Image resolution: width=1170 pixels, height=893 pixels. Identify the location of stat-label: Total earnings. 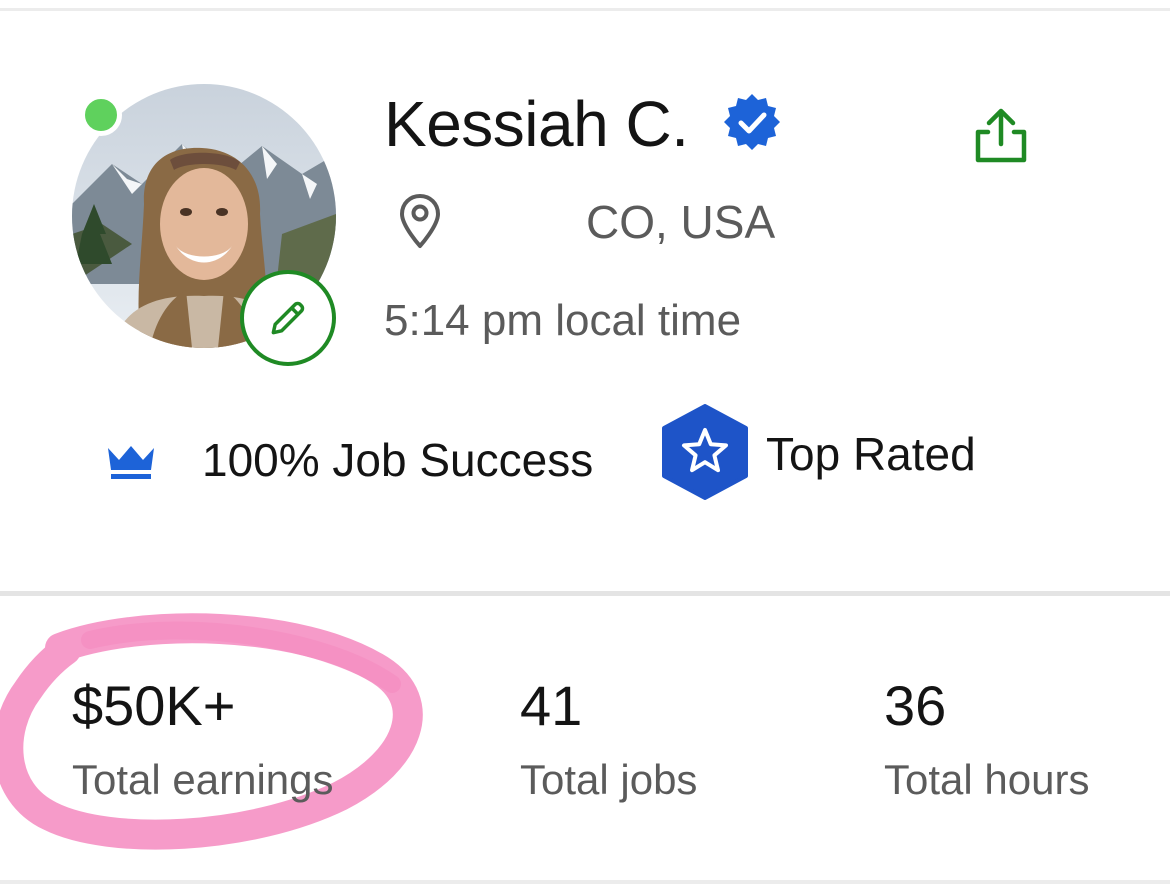
(203, 779).